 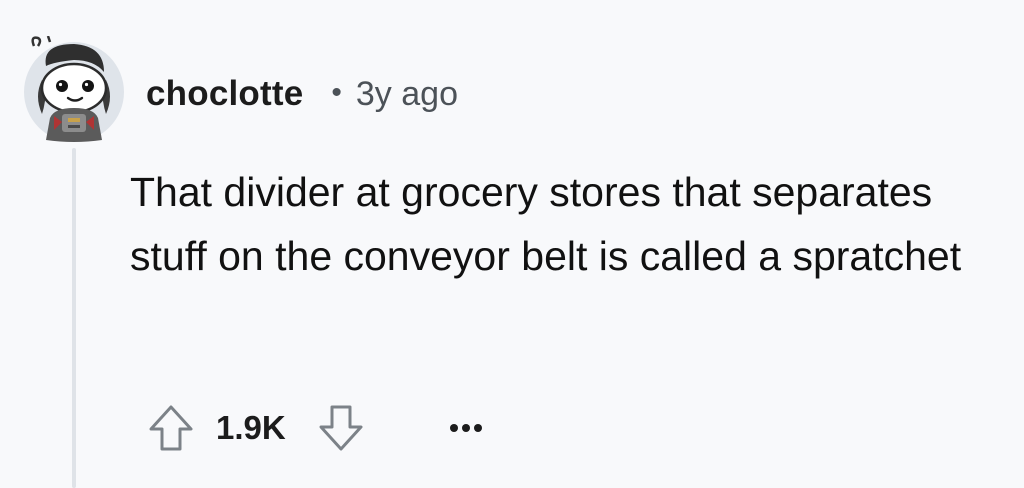 I want to click on more-options-icon, so click(x=466, y=428).